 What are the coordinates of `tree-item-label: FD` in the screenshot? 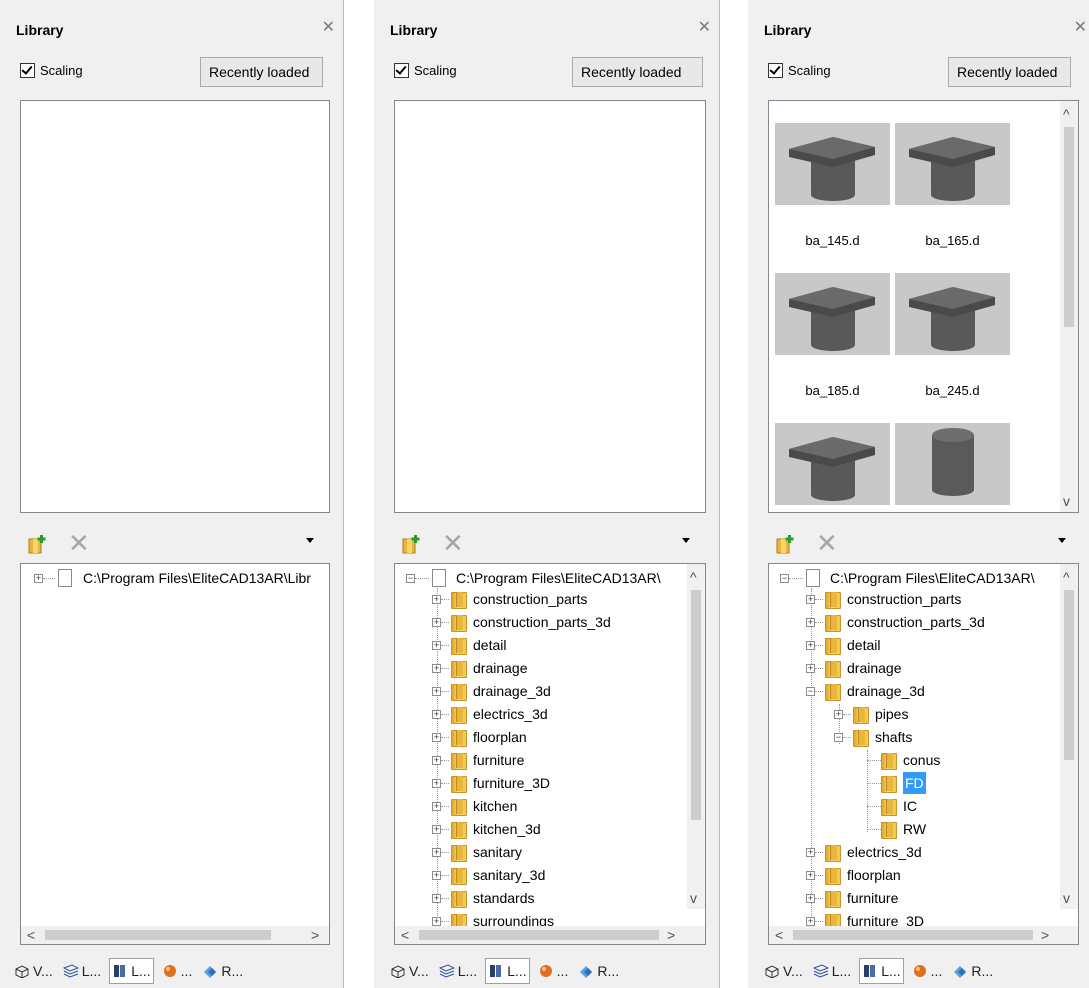 It's located at (914, 783).